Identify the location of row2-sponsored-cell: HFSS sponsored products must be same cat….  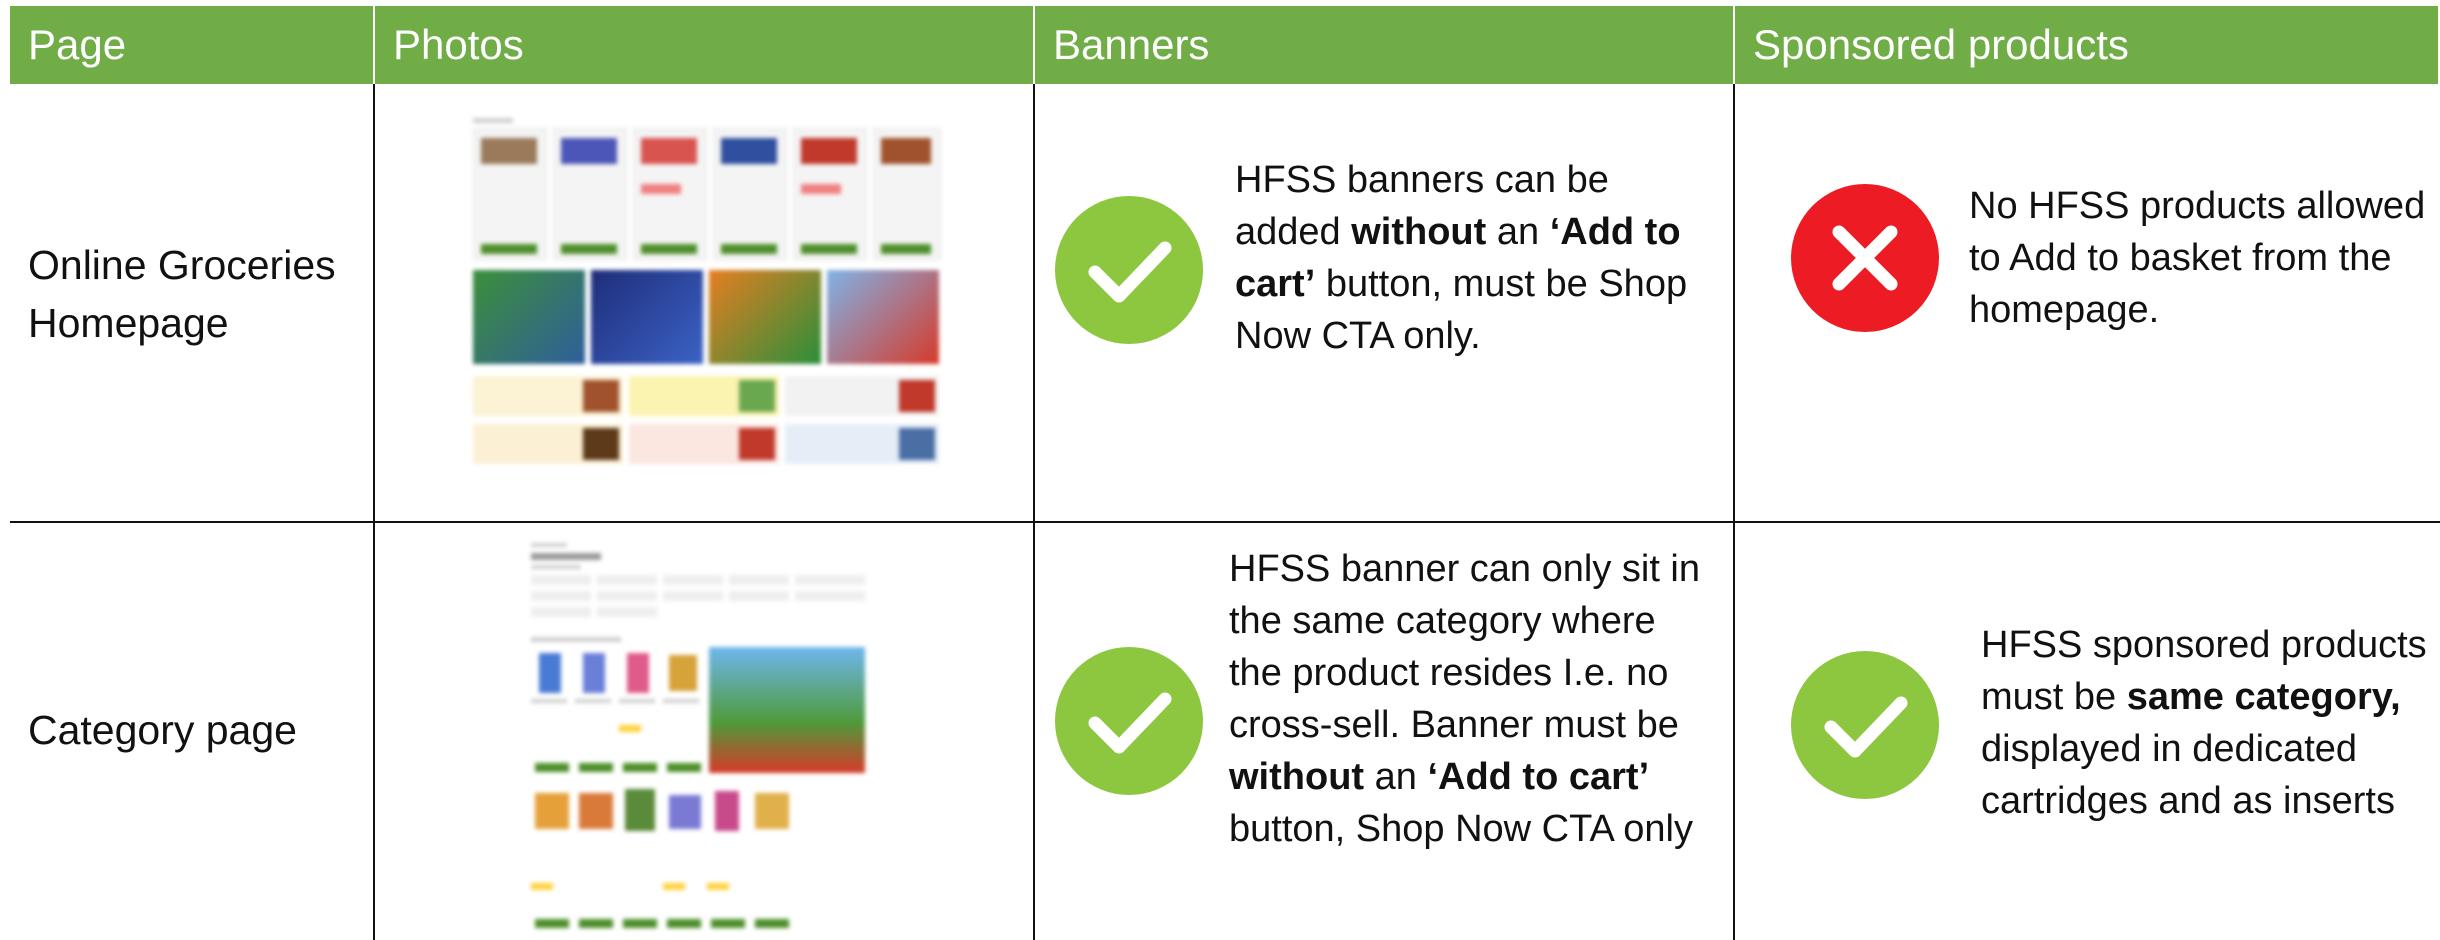
(2087, 731).